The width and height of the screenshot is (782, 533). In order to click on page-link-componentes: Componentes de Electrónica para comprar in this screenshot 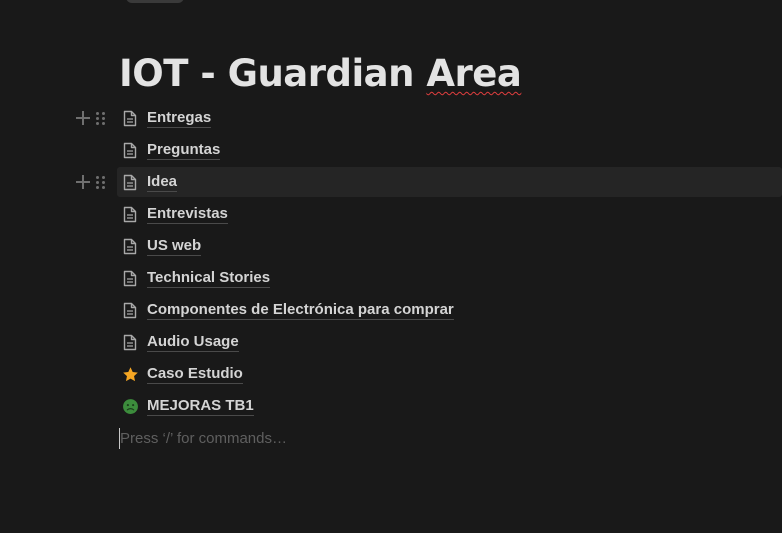, I will do `click(287, 310)`.